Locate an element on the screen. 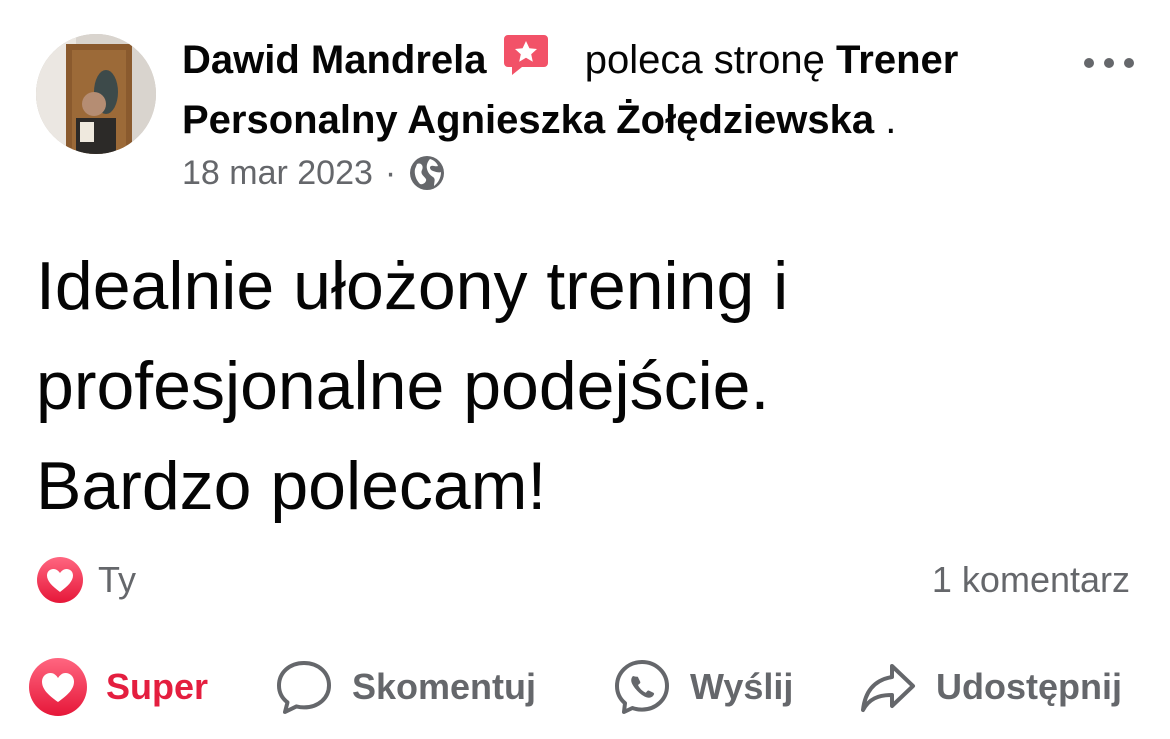 The width and height of the screenshot is (1170, 739). post-text-line: profesjonalne podejście. is located at coordinates (403, 386).